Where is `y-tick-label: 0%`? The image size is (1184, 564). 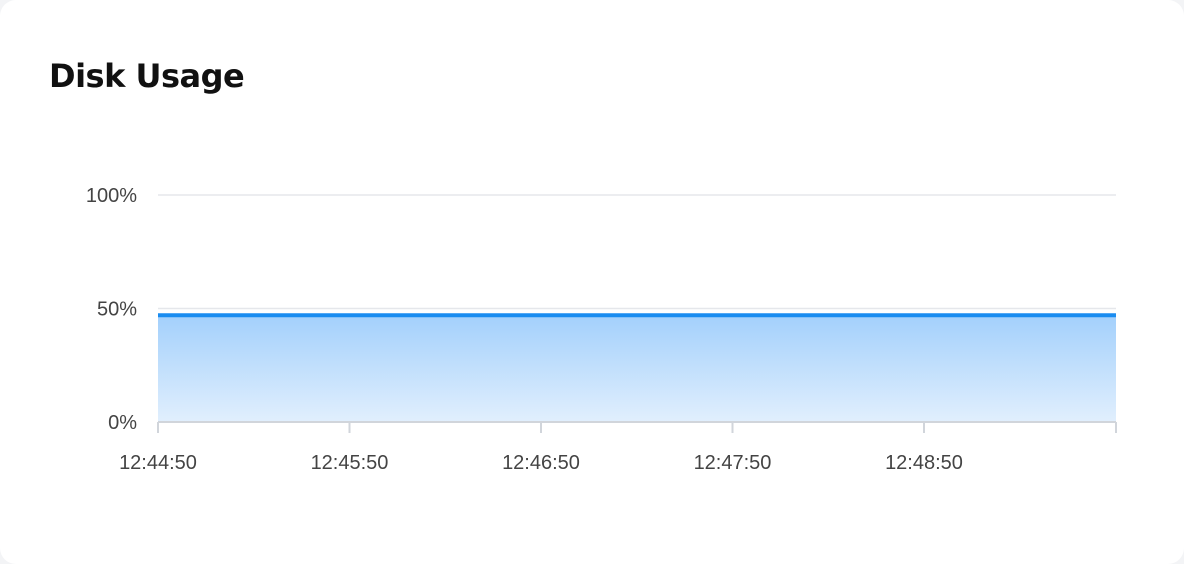 y-tick-label: 0% is located at coordinates (122, 423).